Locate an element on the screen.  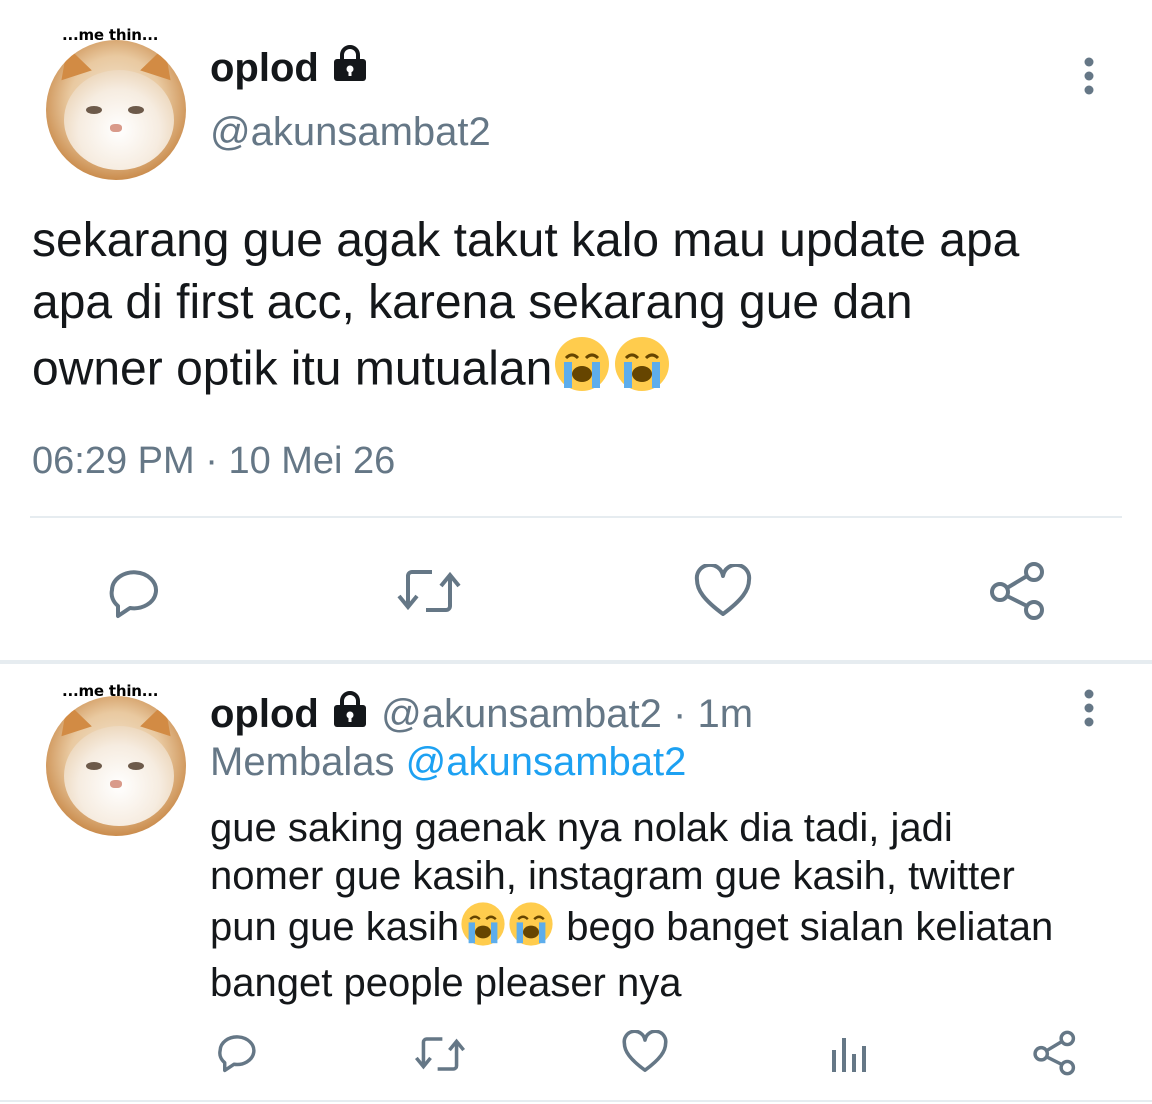
bottom-divider is located at coordinates (576, 1101).